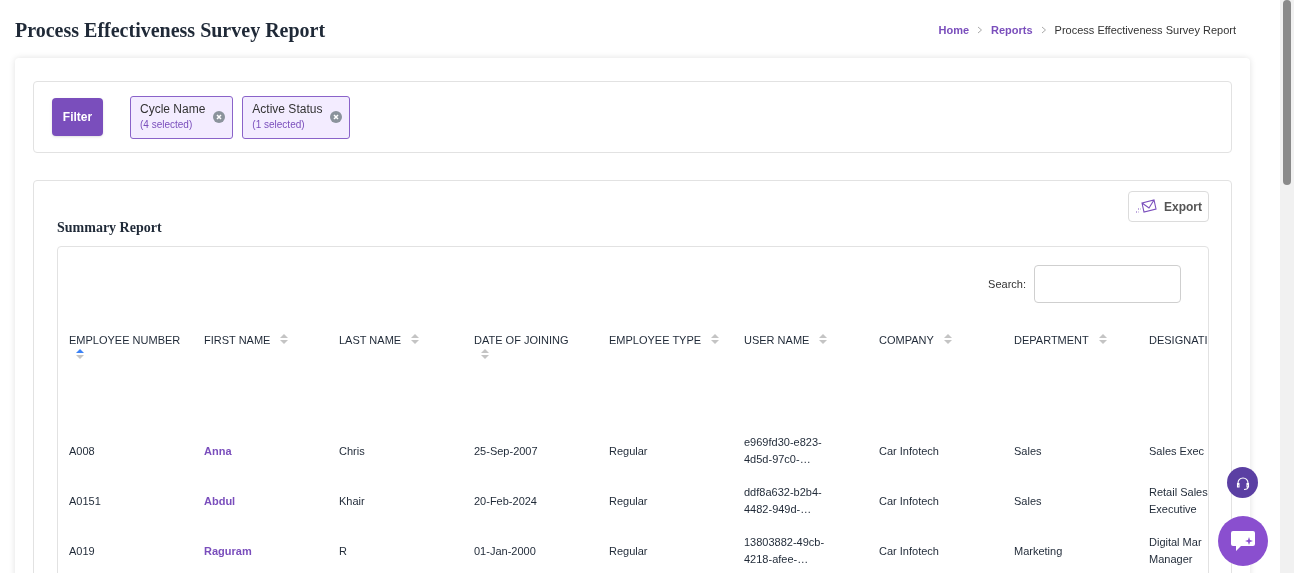  What do you see at coordinates (1287, 92) in the screenshot?
I see `scrollbar-thumb` at bounding box center [1287, 92].